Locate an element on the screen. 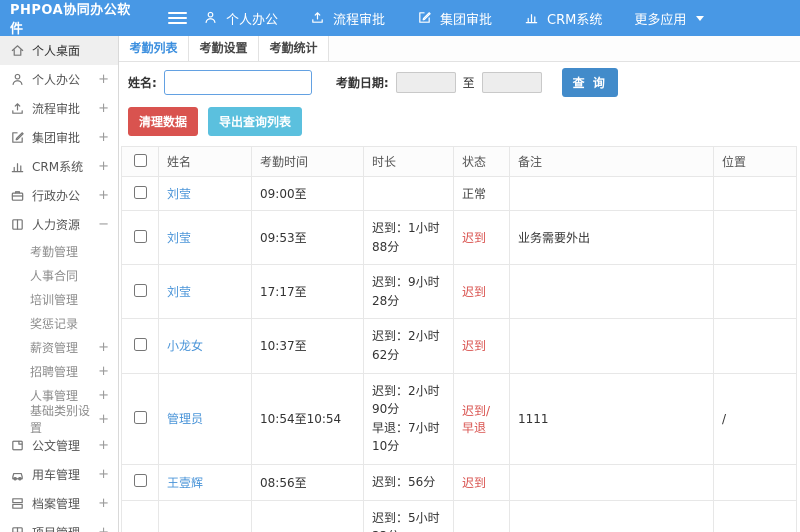 The width and height of the screenshot is (800, 532). sidebar-subitem-奖惩记录: 奖惩记录 is located at coordinates (59, 323).